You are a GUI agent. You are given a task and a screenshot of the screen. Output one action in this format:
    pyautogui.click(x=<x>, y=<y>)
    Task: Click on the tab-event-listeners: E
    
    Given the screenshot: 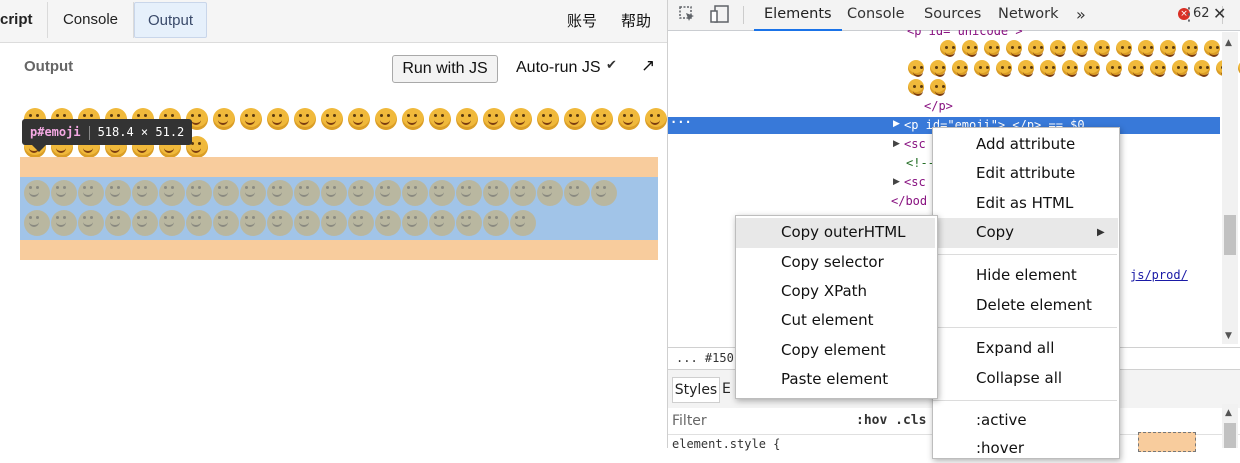 What is the action you would take?
    pyautogui.click(x=726, y=389)
    